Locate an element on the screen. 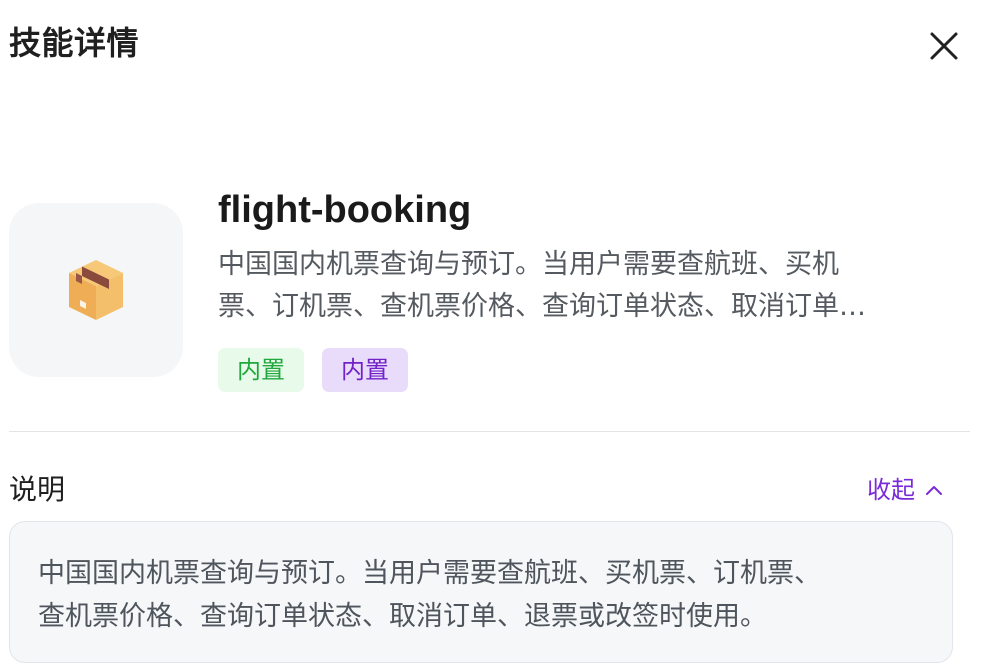 Image resolution: width=993 pixels, height=665 pixels. skill-tags: 内置 内置 is located at coordinates (313, 370).